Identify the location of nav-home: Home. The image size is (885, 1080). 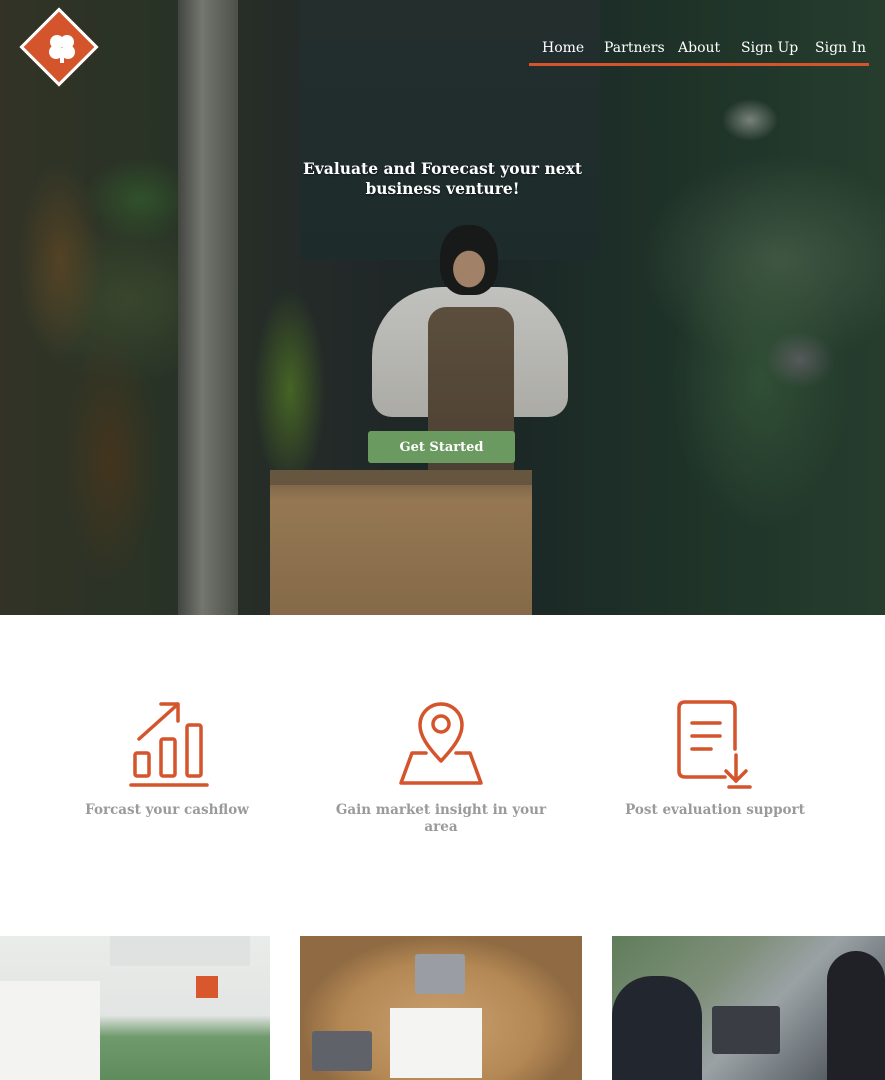
(563, 48).